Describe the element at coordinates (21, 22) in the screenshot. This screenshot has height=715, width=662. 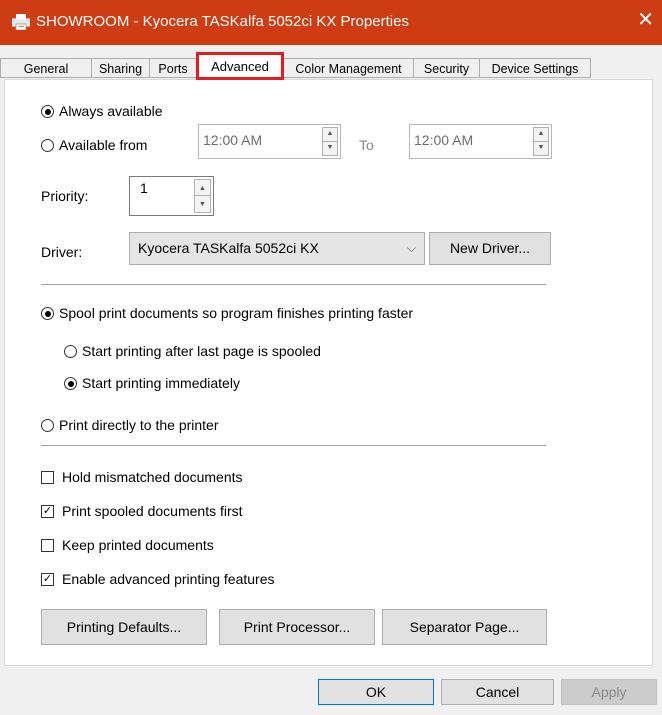
I see `printer-icon` at that location.